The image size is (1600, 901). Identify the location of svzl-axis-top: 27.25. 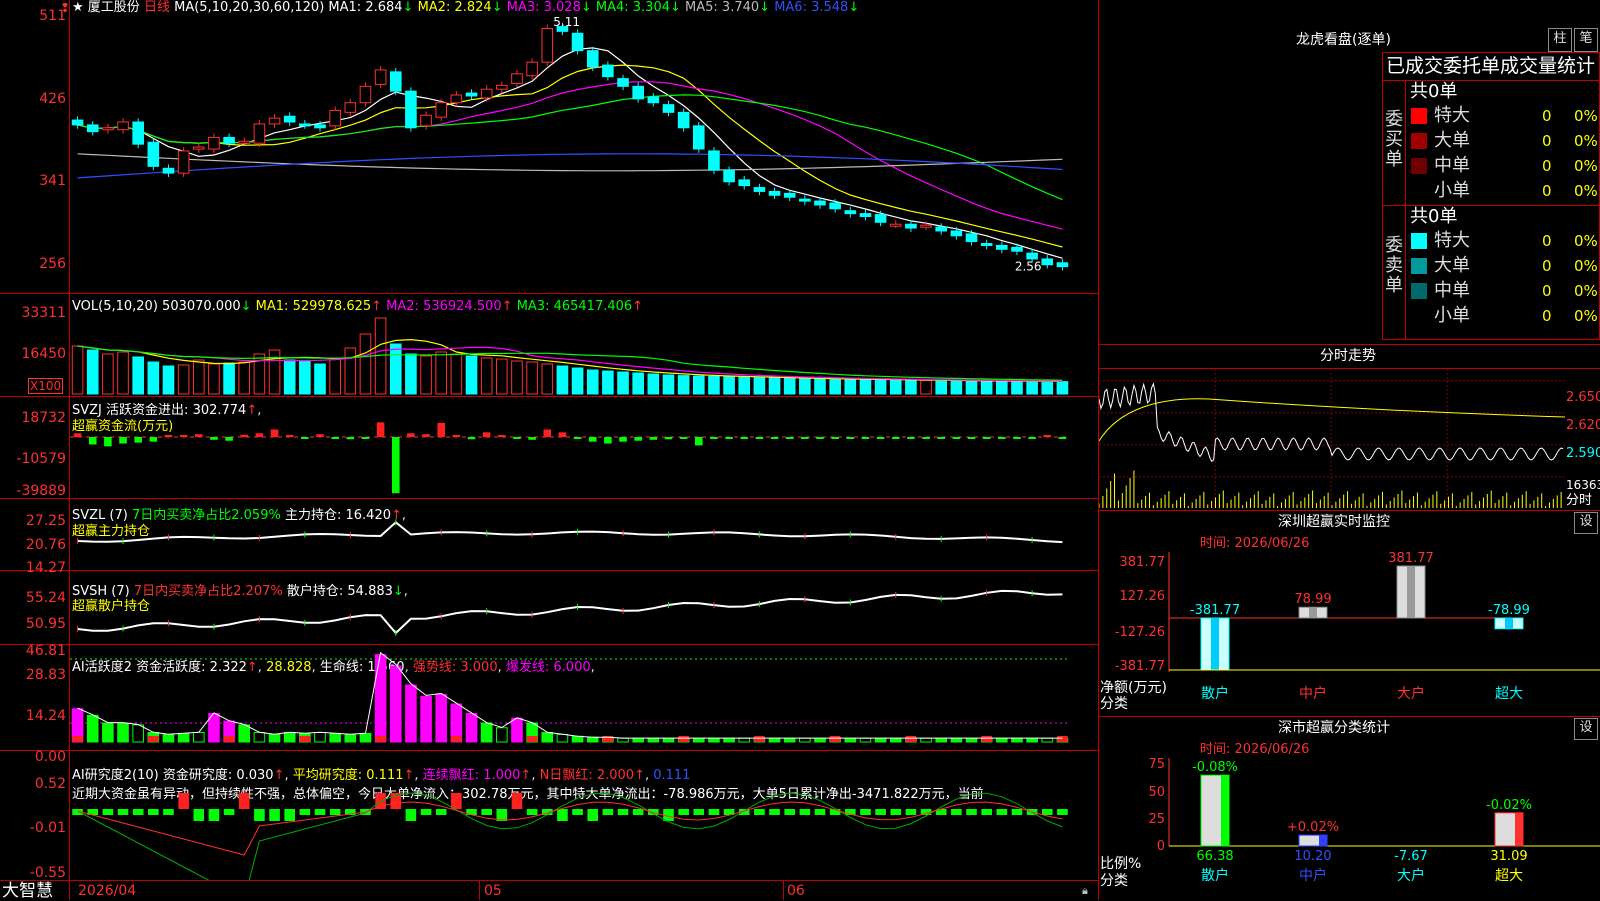
(45, 521).